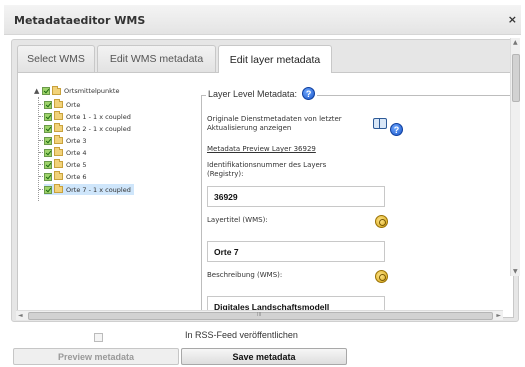  Describe the element at coordinates (76, 164) in the screenshot. I see `tree-node-label: Orte 5` at that location.